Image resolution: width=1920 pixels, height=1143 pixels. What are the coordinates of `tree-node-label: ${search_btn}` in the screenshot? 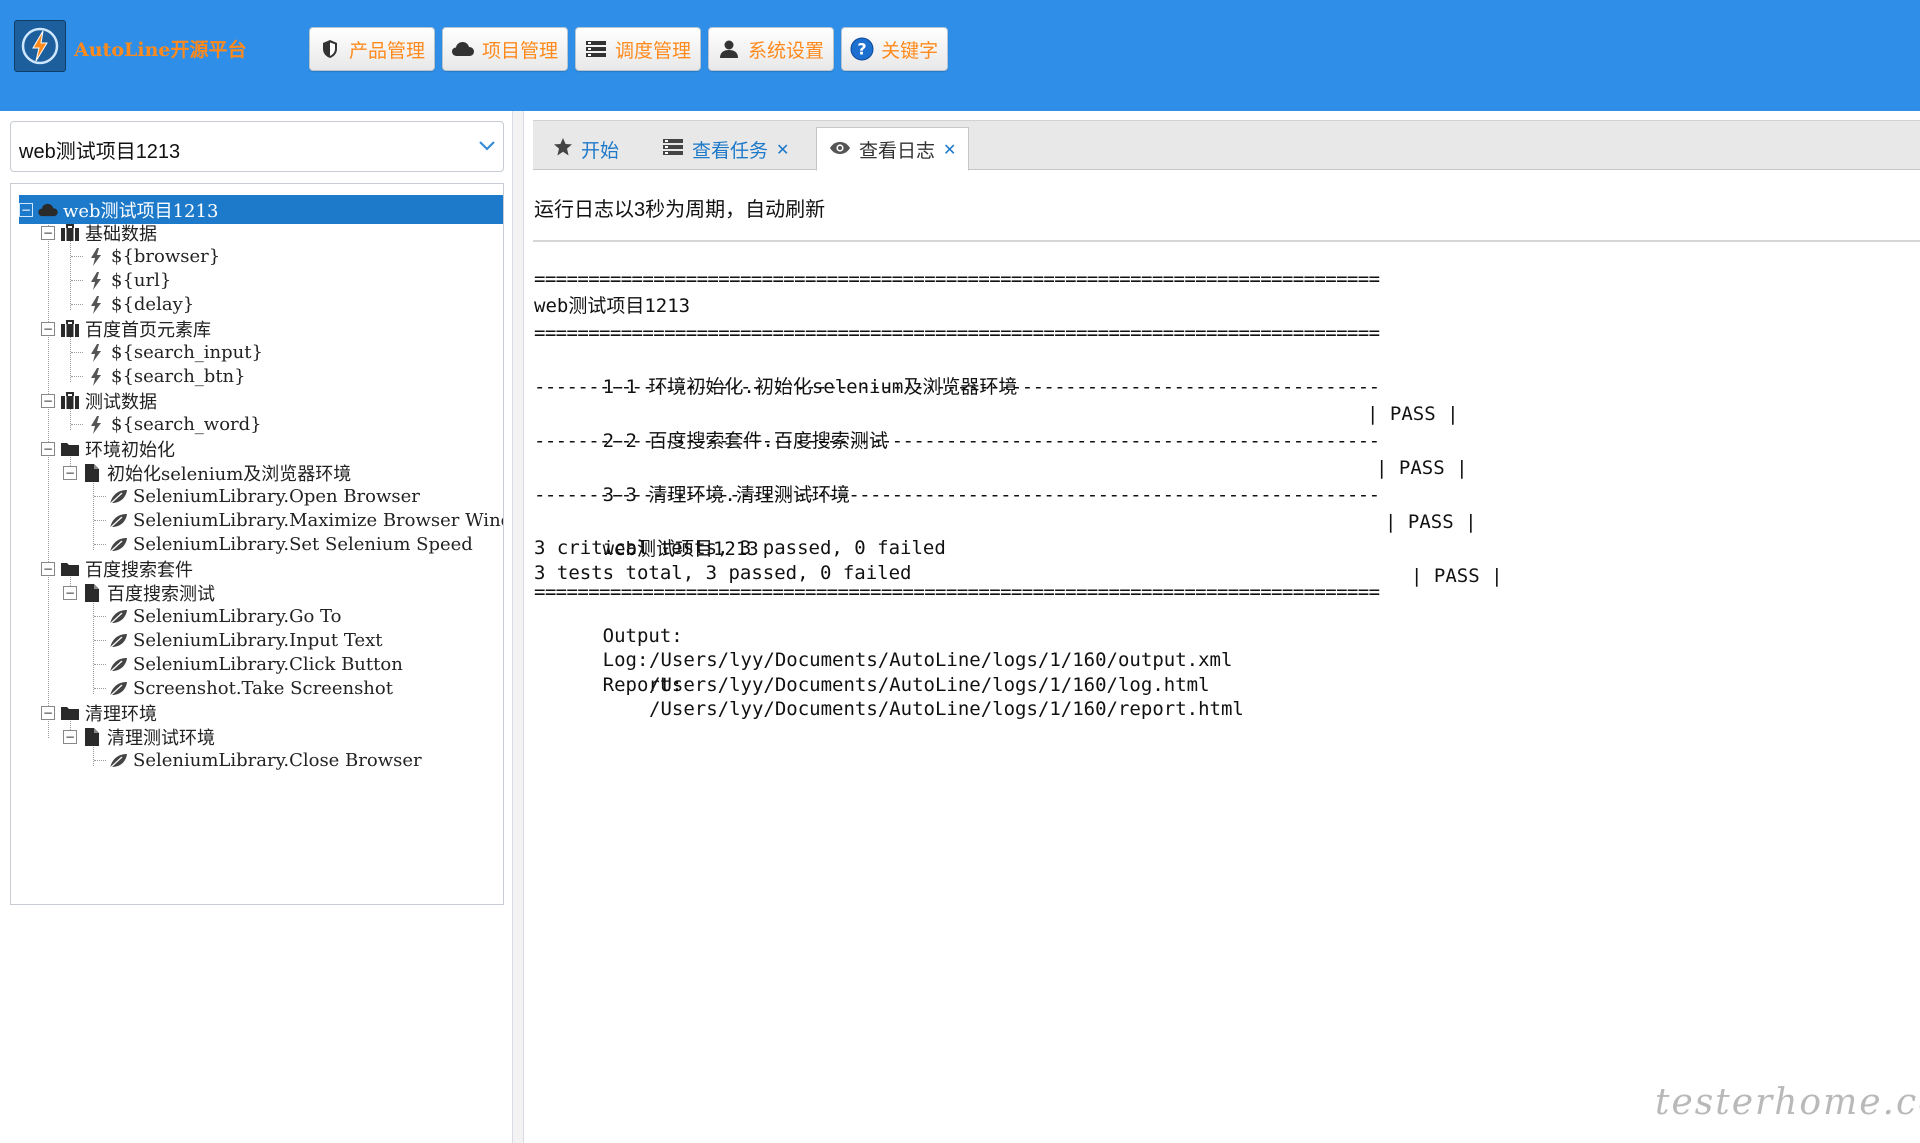 It's located at (178, 376).